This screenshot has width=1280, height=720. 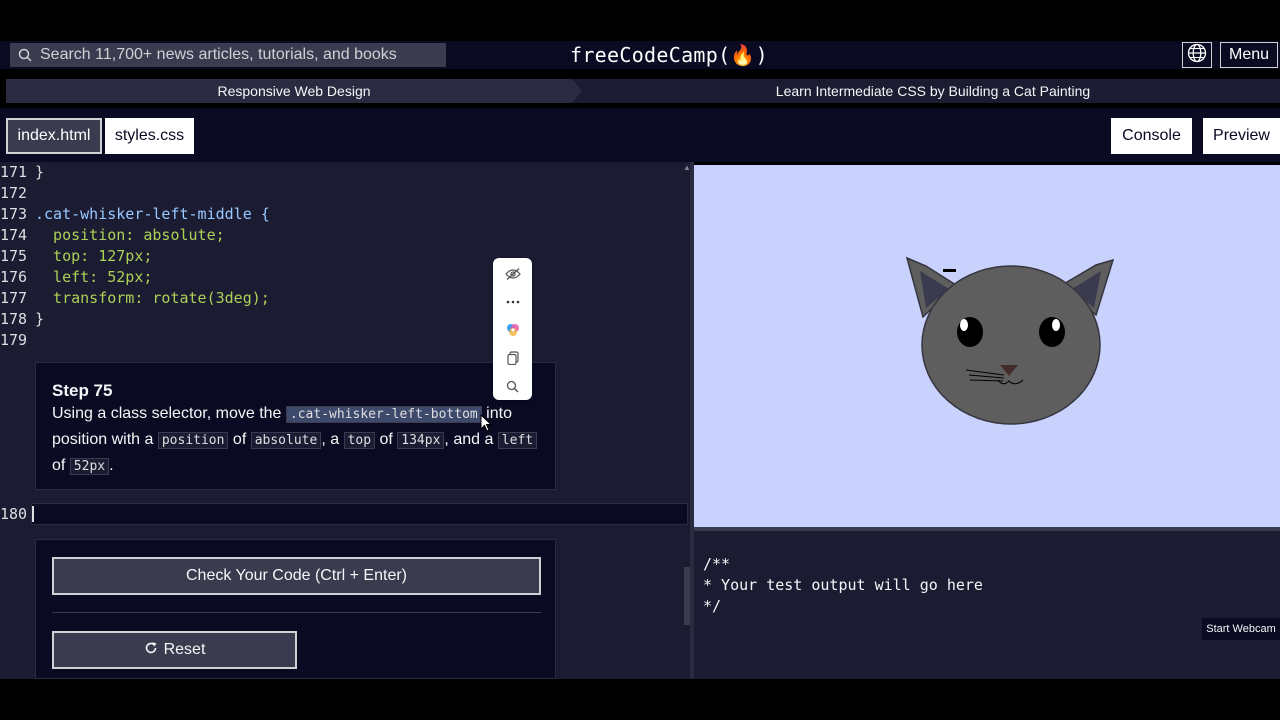 I want to click on active-code-line: 180, so click(x=345, y=514).